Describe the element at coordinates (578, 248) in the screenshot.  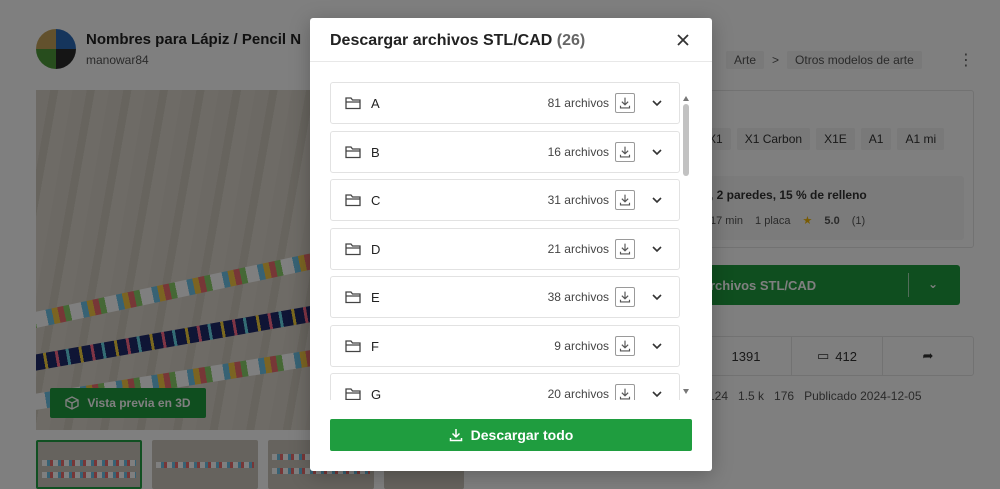
I see `folder-file-count: 21 archivos` at that location.